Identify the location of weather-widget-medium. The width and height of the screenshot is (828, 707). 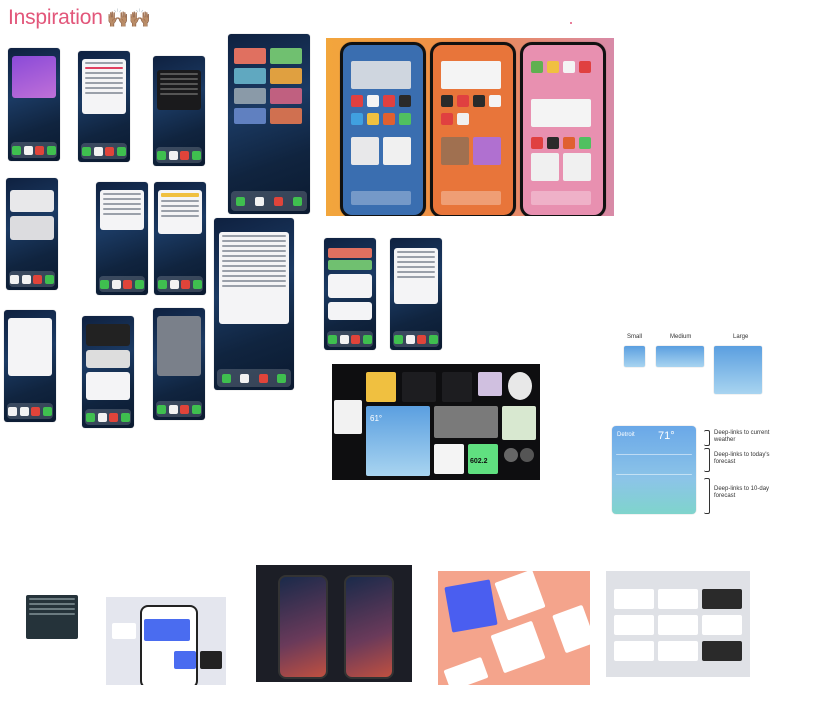
(680, 356).